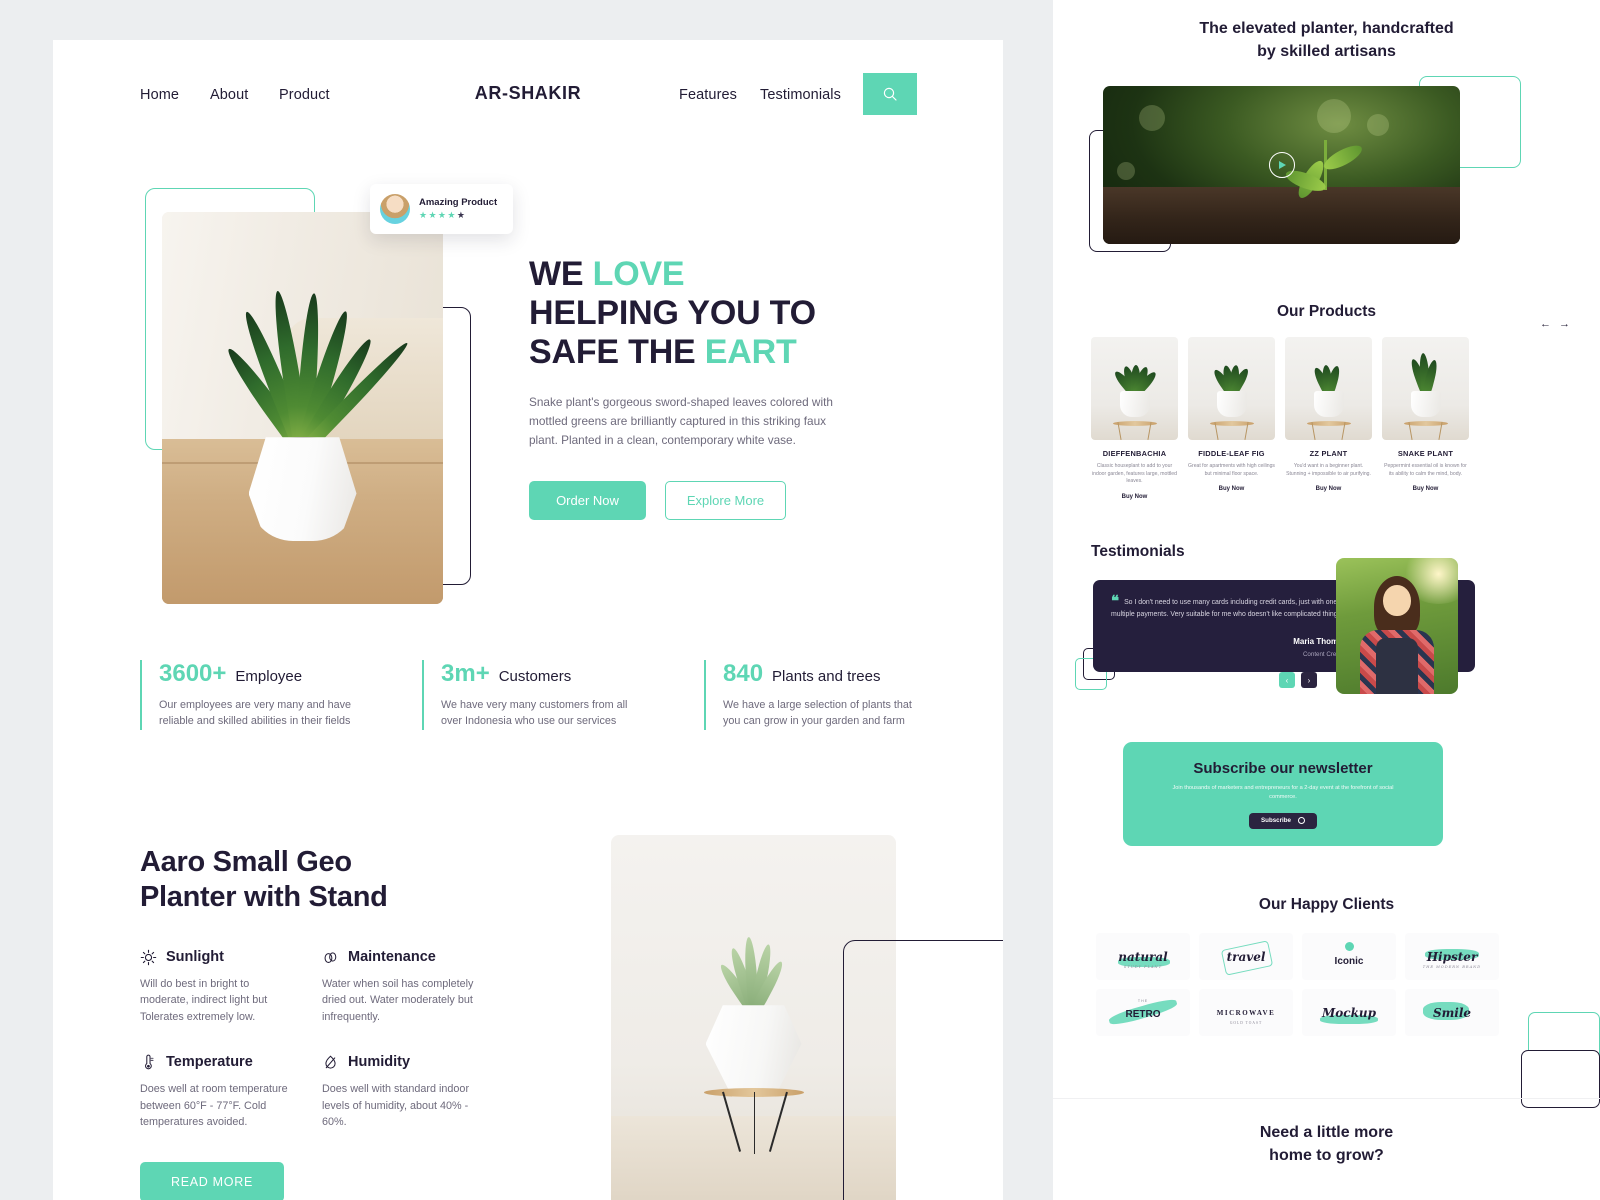 The image size is (1600, 1200). I want to click on subscribe-label: Subscribe, so click(1276, 821).